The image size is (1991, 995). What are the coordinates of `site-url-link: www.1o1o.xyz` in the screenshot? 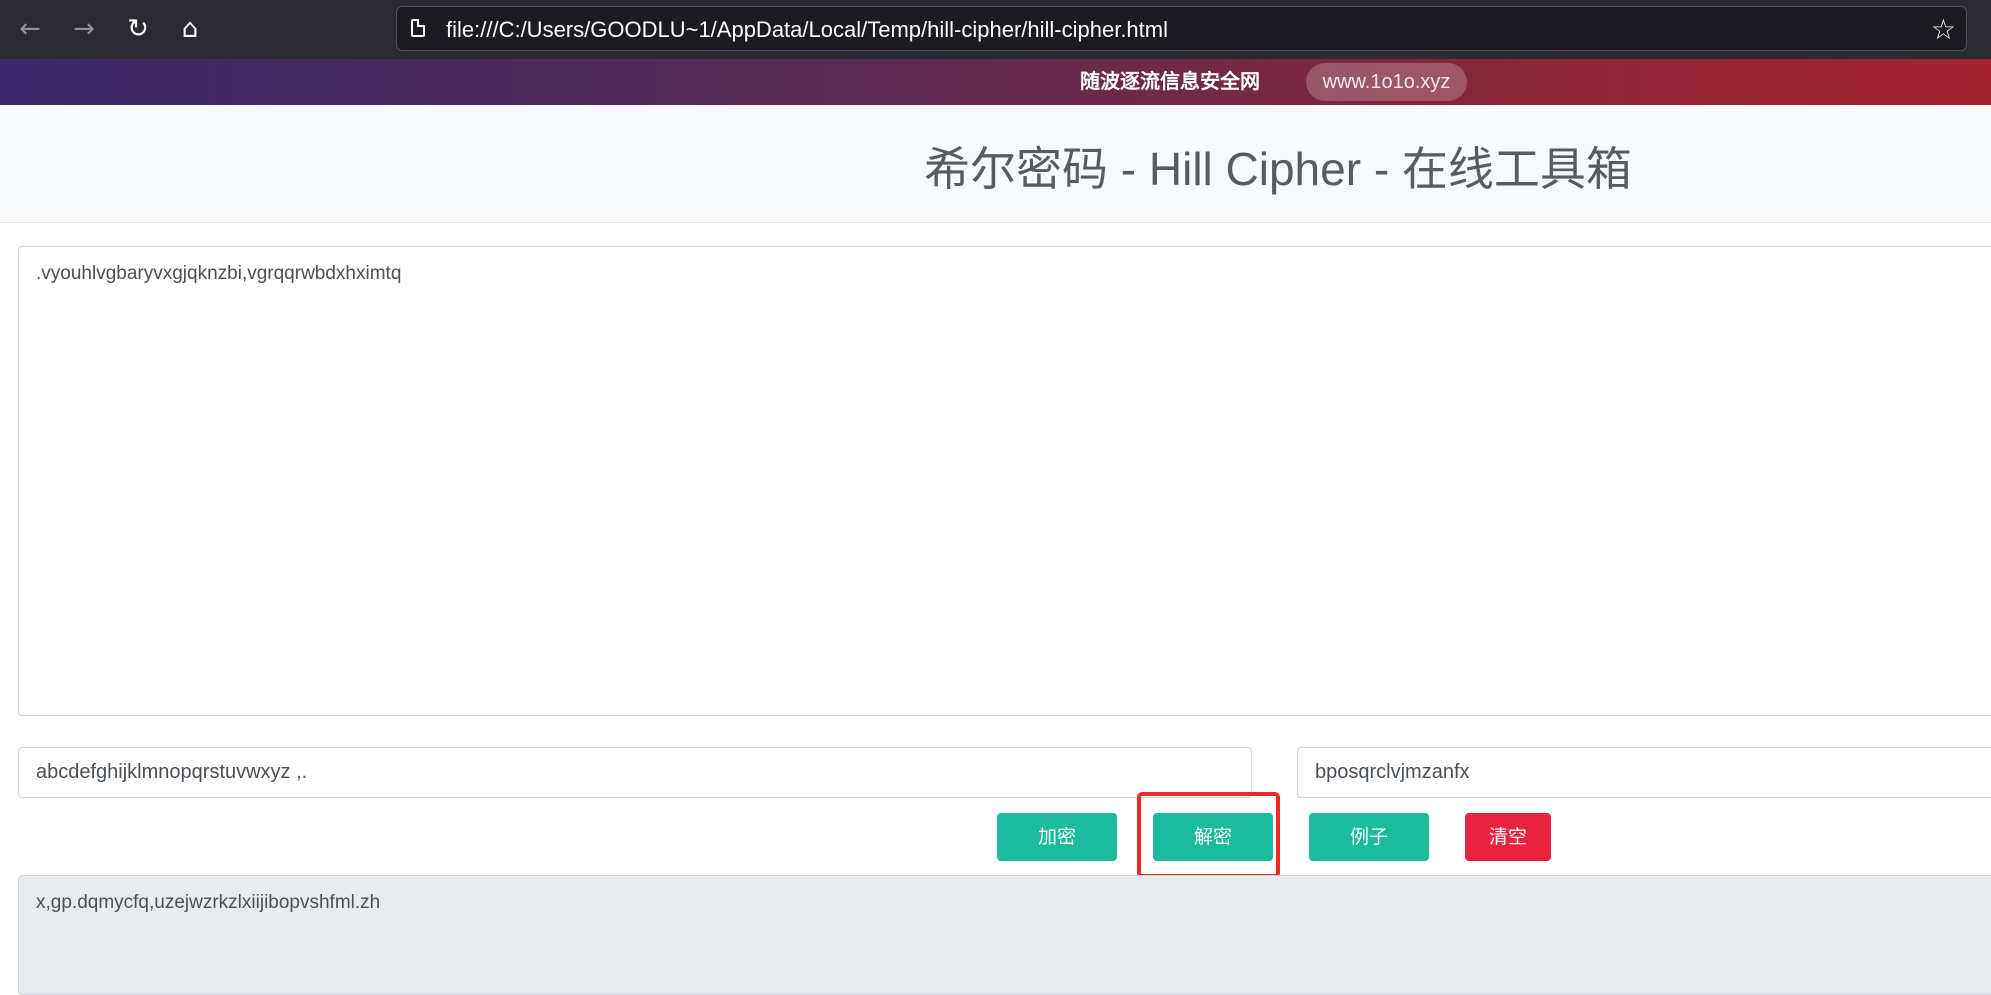 It's located at (1386, 82).